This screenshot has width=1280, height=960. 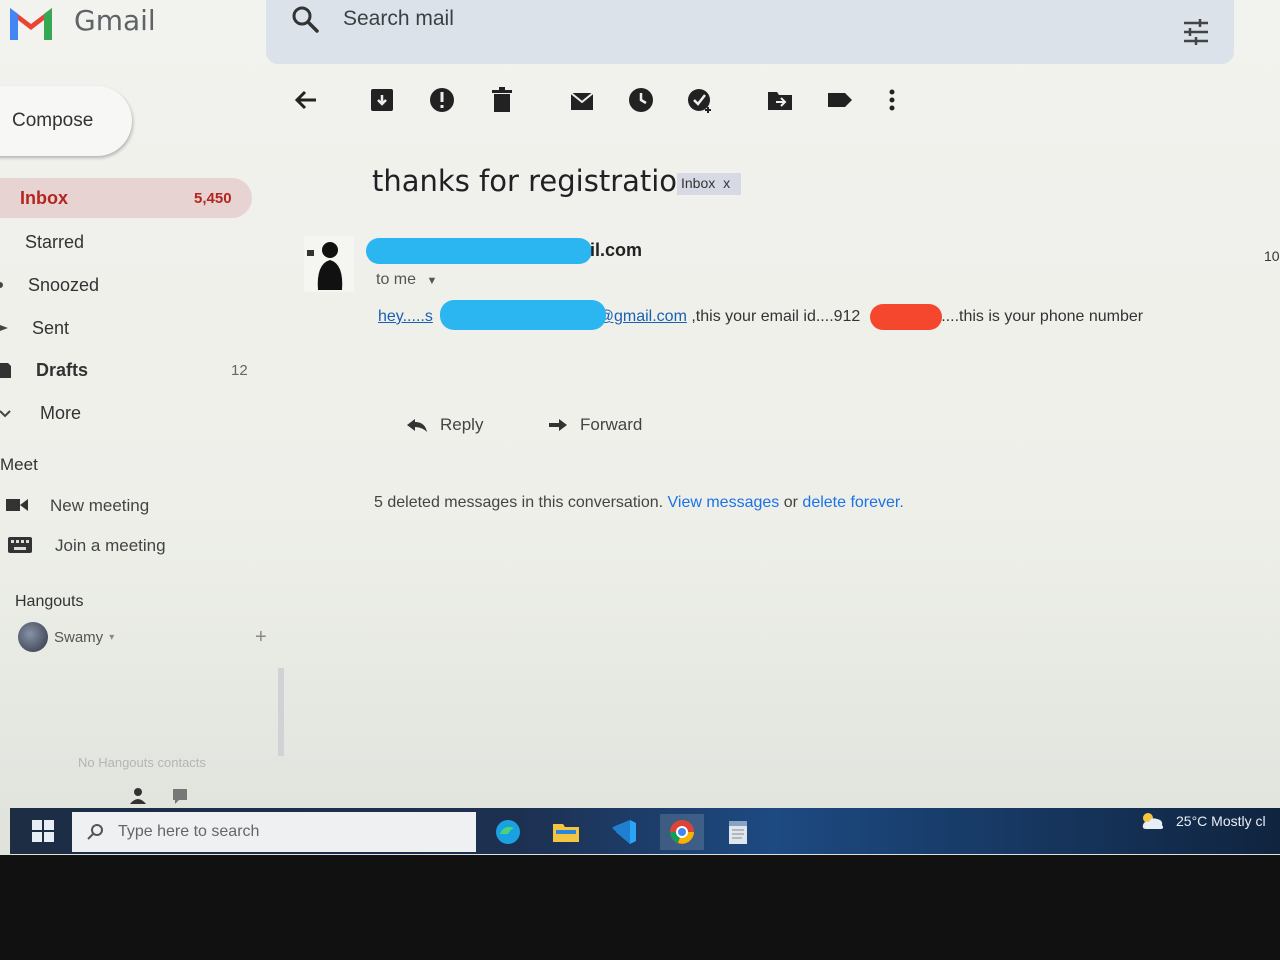 What do you see at coordinates (417, 425) in the screenshot?
I see `reply-icon` at bounding box center [417, 425].